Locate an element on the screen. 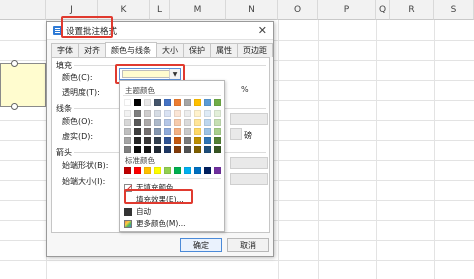 The image size is (474, 279). end-size-select is located at coordinates (249, 179).